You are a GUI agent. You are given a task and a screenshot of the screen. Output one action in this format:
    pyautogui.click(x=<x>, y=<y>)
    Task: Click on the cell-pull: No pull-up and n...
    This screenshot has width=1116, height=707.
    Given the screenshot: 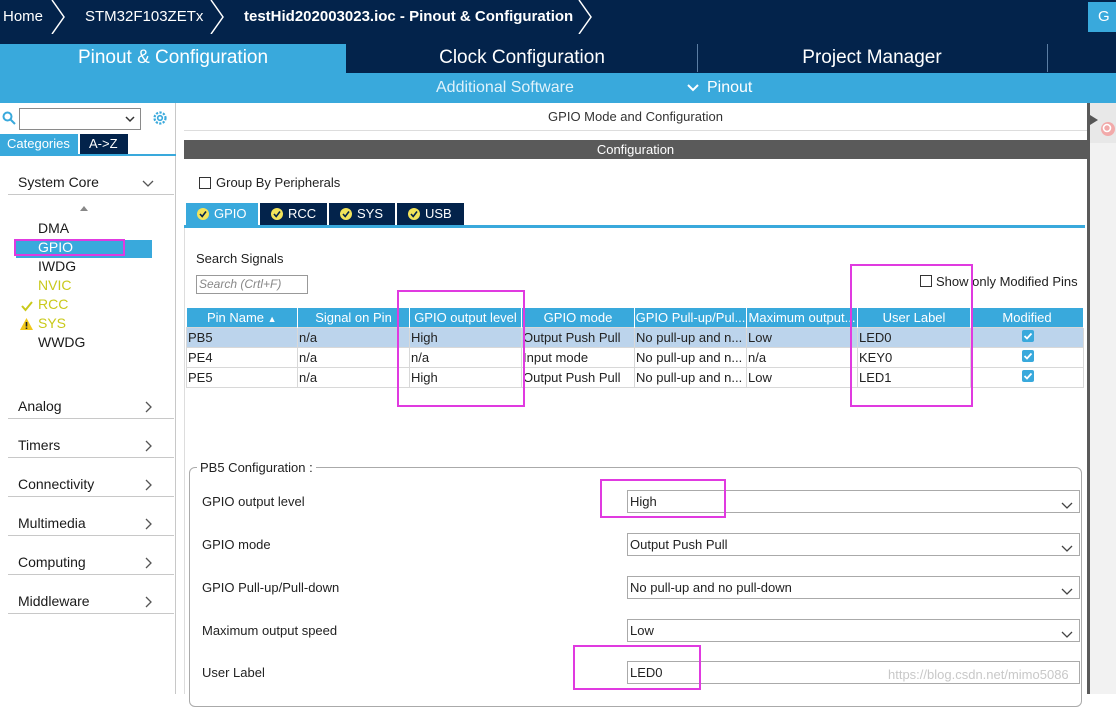 What is the action you would take?
    pyautogui.click(x=690, y=357)
    